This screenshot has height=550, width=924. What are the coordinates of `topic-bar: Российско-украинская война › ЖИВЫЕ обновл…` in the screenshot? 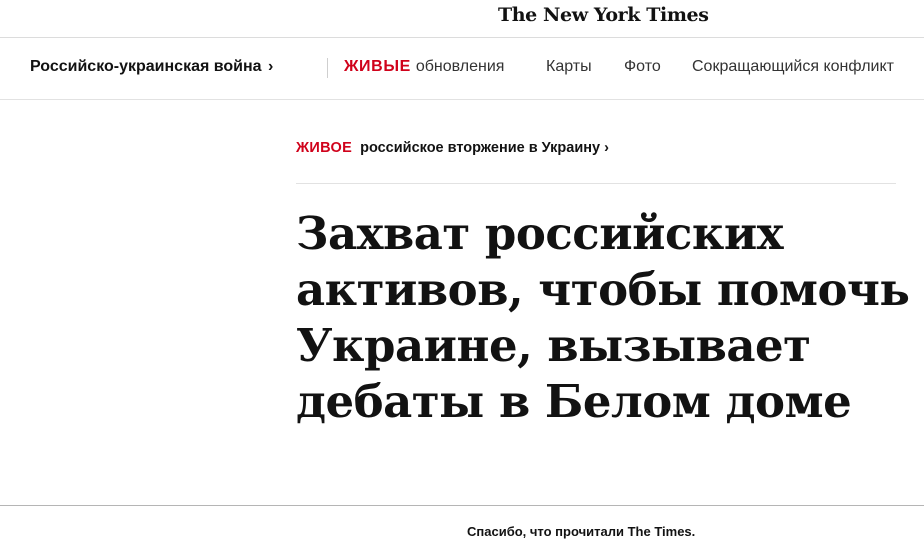 It's located at (462, 69).